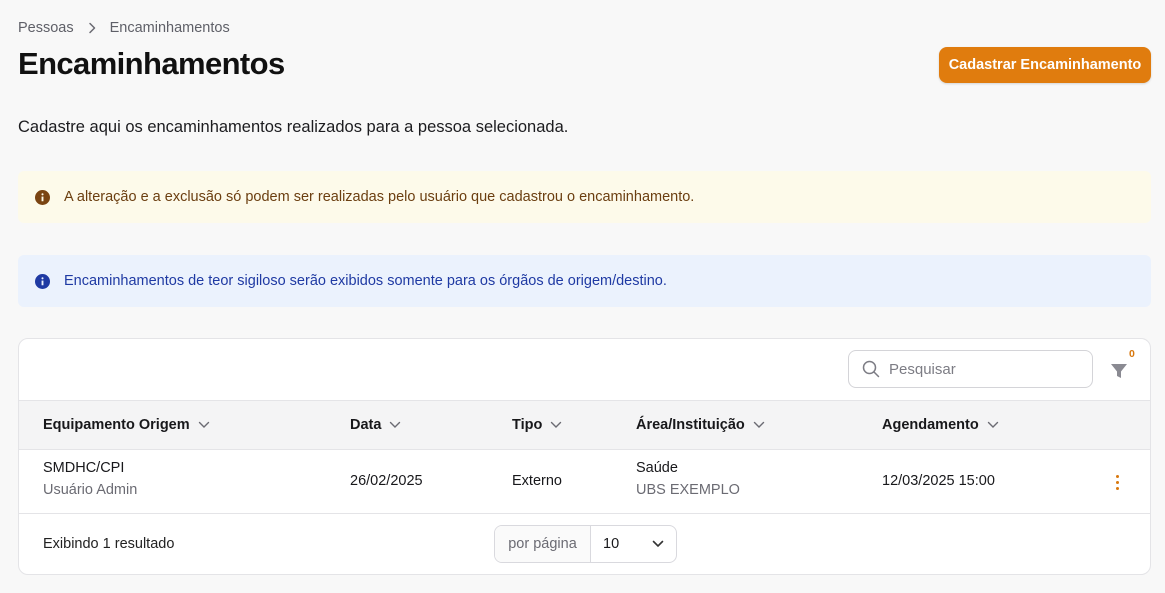 The height and width of the screenshot is (593, 1165). Describe the element at coordinates (537, 481) in the screenshot. I see `cell-tipo: Externo` at that location.